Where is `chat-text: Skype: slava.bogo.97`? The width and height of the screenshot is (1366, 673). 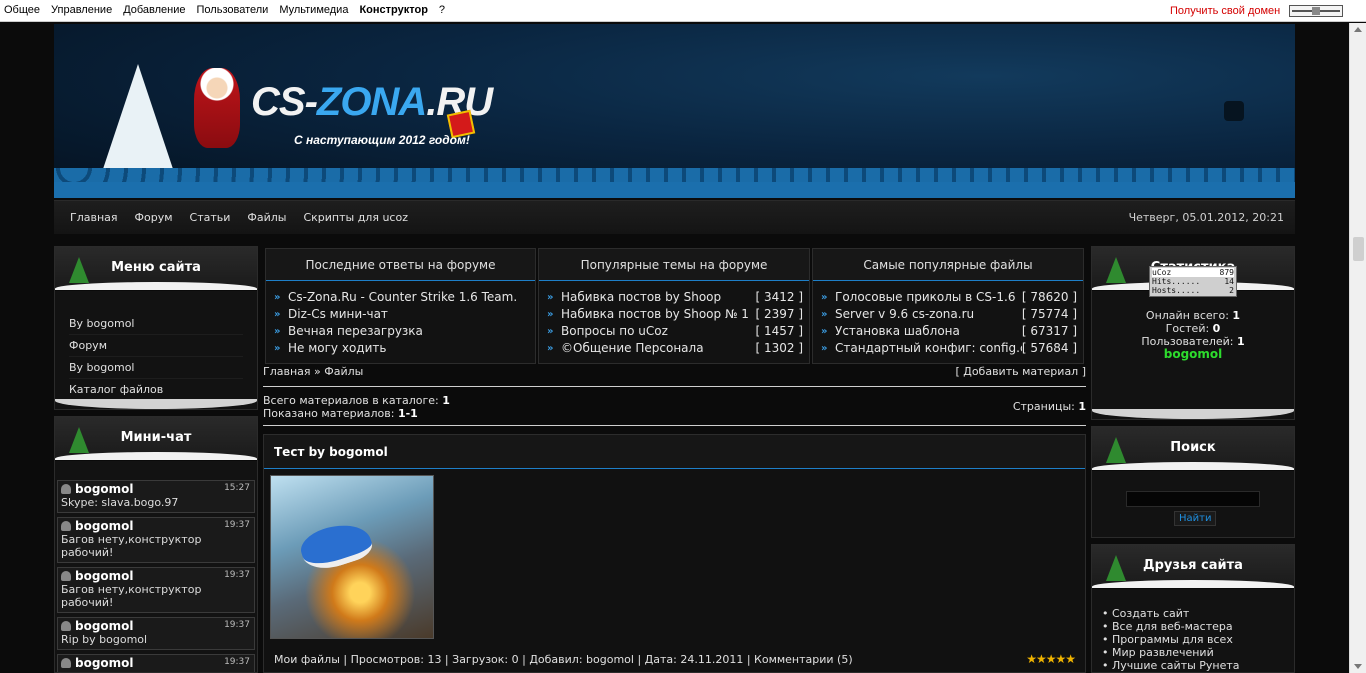 chat-text: Skype: slava.bogo.97 is located at coordinates (120, 502).